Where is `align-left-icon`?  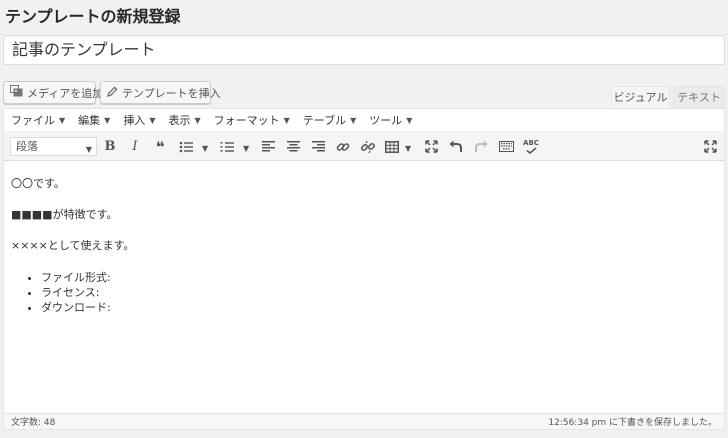 align-left-icon is located at coordinates (268, 146).